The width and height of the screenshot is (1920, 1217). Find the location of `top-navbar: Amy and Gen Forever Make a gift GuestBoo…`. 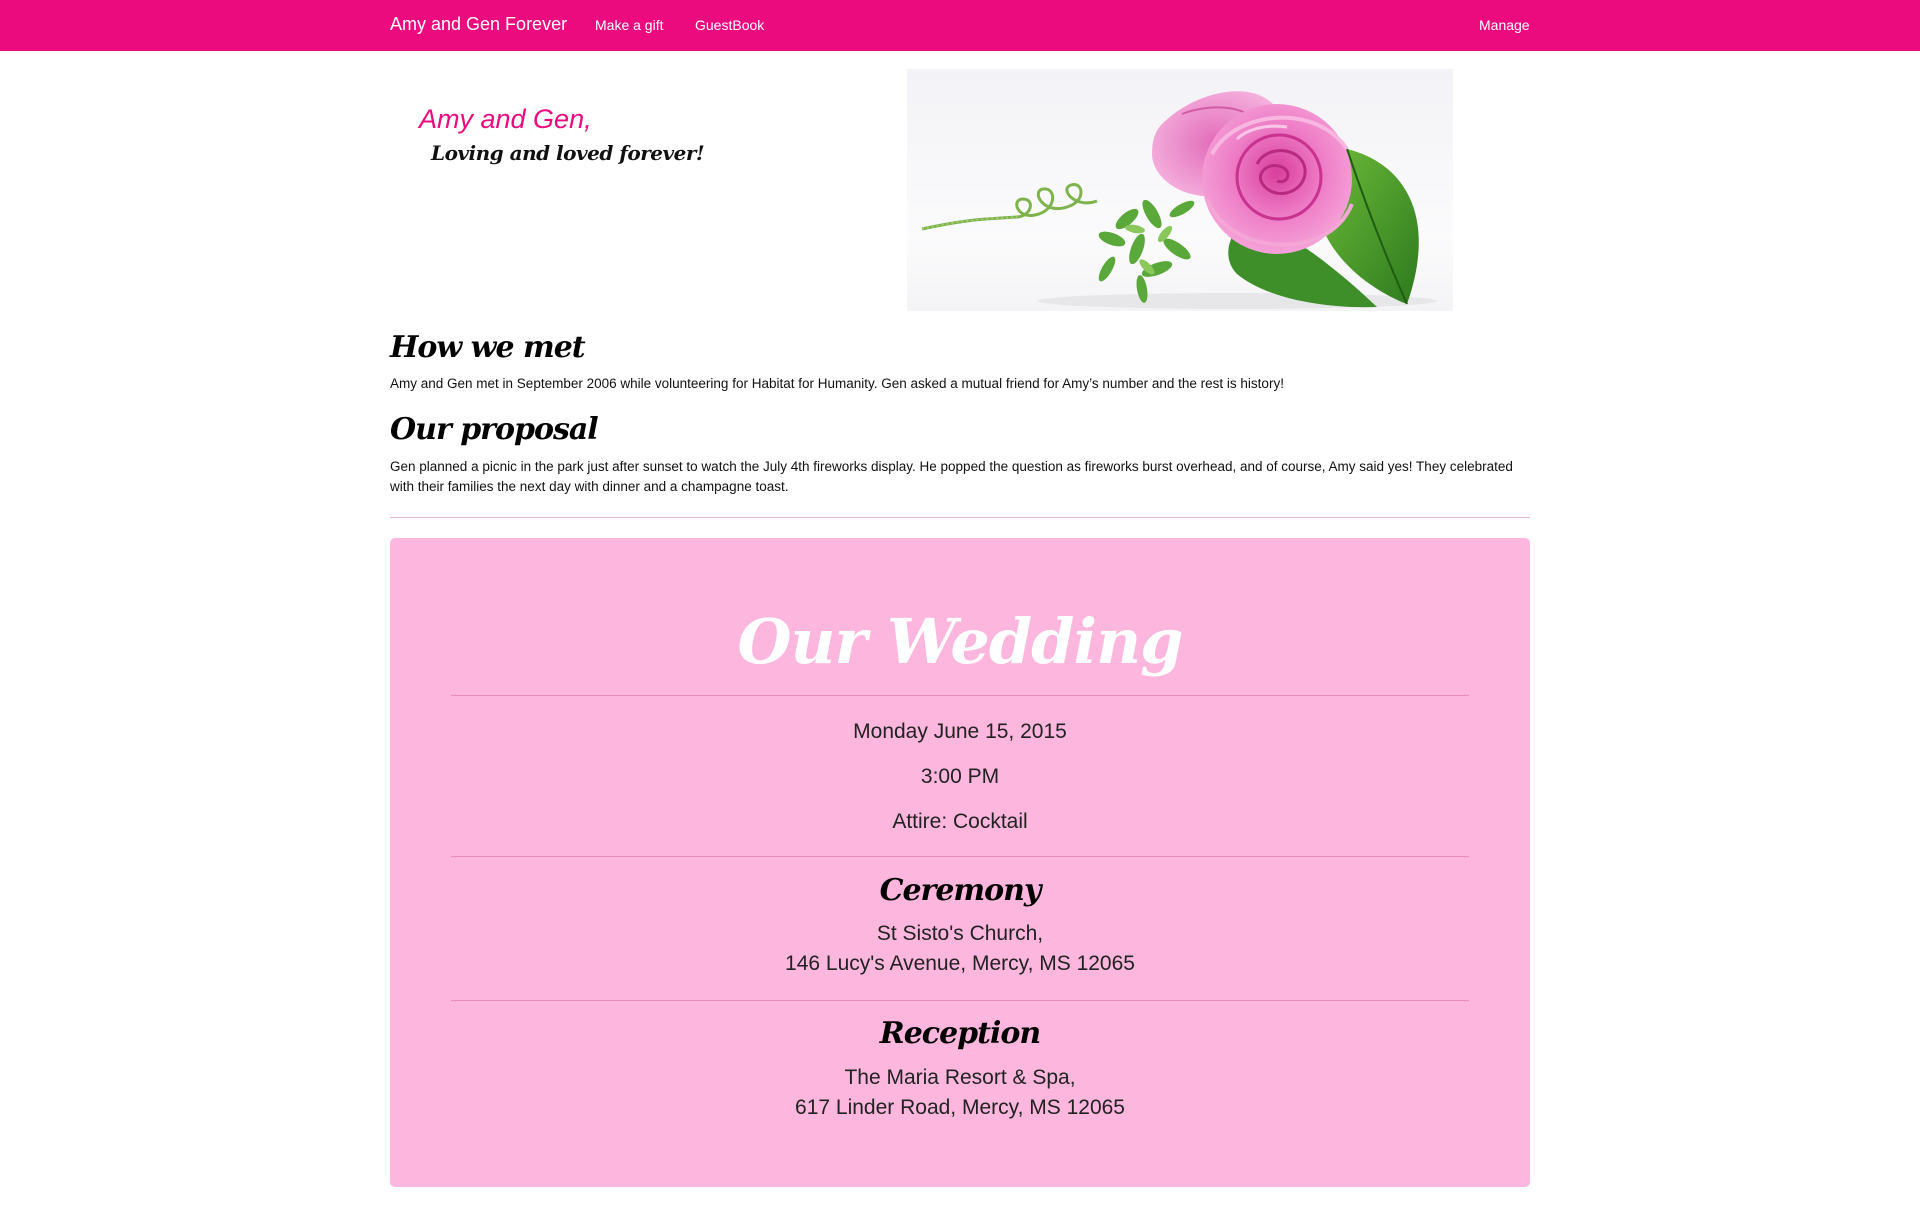

top-navbar: Amy and Gen Forever Make a gift GuestBoo… is located at coordinates (960, 25).